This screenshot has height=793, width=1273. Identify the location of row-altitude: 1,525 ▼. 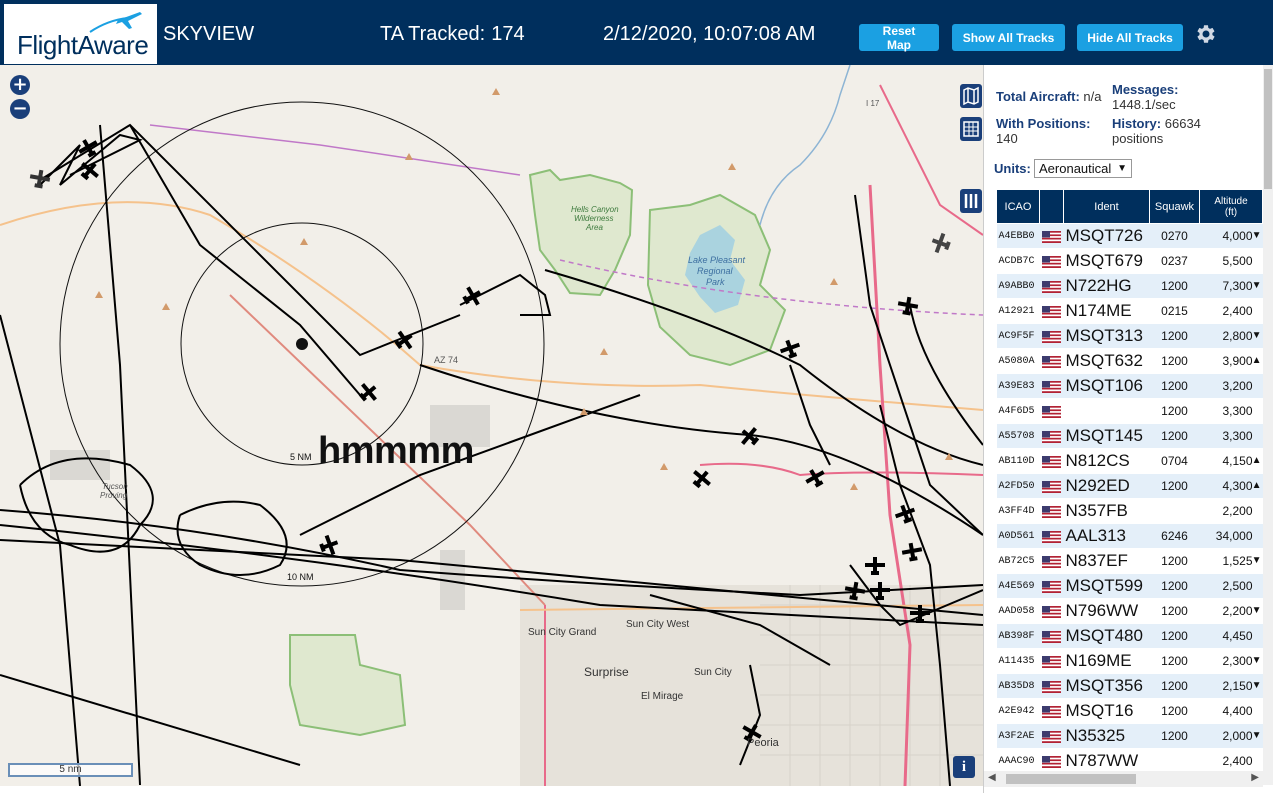
(1231, 561).